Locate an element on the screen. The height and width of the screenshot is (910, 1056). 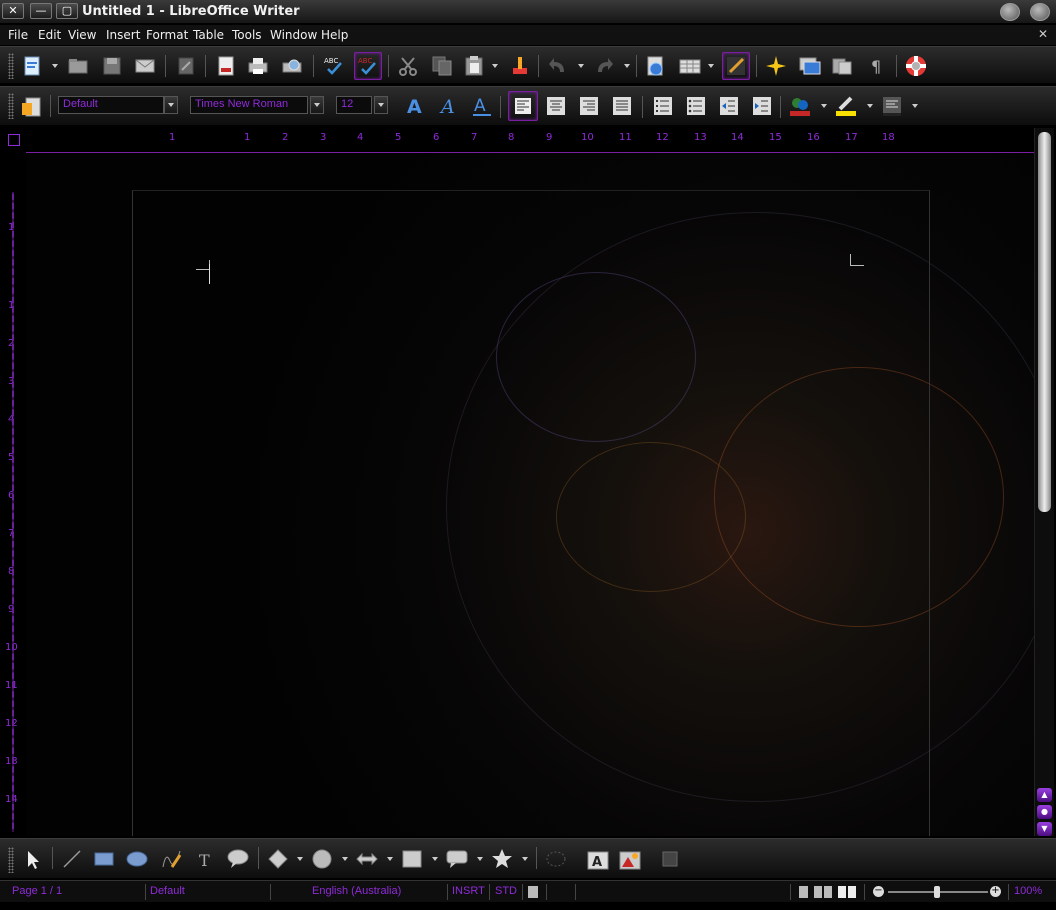
fontwork-icon: A is located at coordinates (598, 859).